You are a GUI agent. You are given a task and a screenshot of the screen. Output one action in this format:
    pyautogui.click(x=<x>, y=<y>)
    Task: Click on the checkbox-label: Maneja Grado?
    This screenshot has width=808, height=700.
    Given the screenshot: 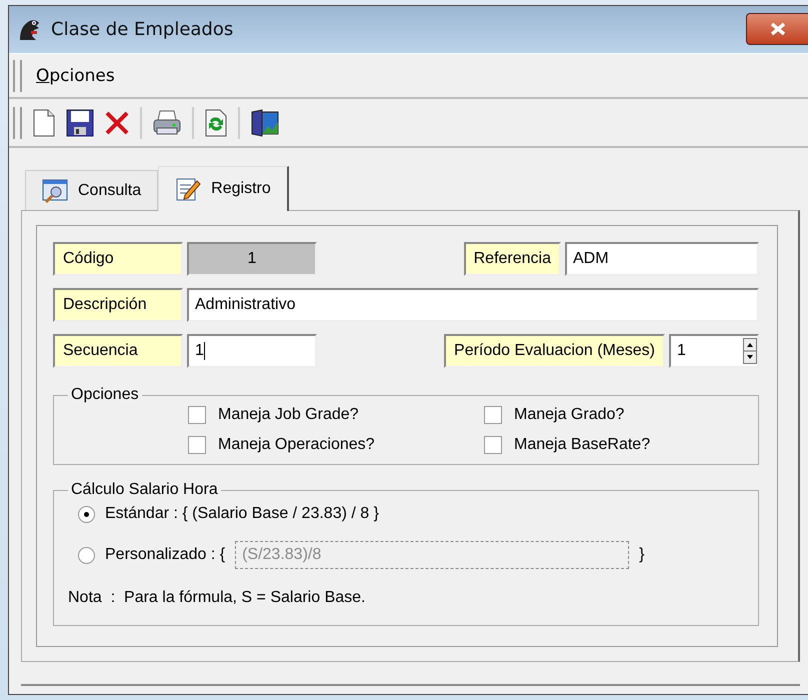 What is the action you would take?
    pyautogui.click(x=569, y=415)
    